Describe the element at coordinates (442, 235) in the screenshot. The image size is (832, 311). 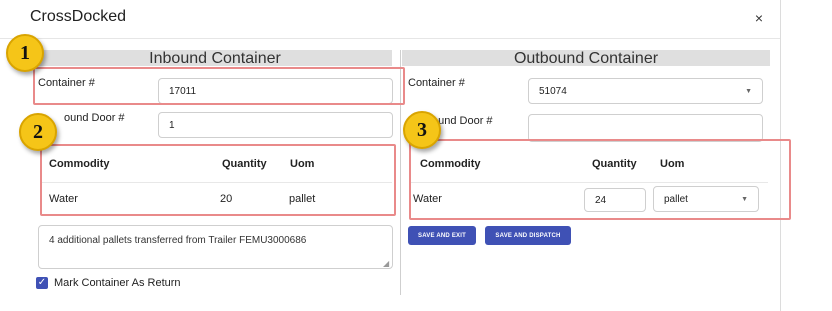
I see `save-and-exit-button: SAVE AND EXIT` at that location.